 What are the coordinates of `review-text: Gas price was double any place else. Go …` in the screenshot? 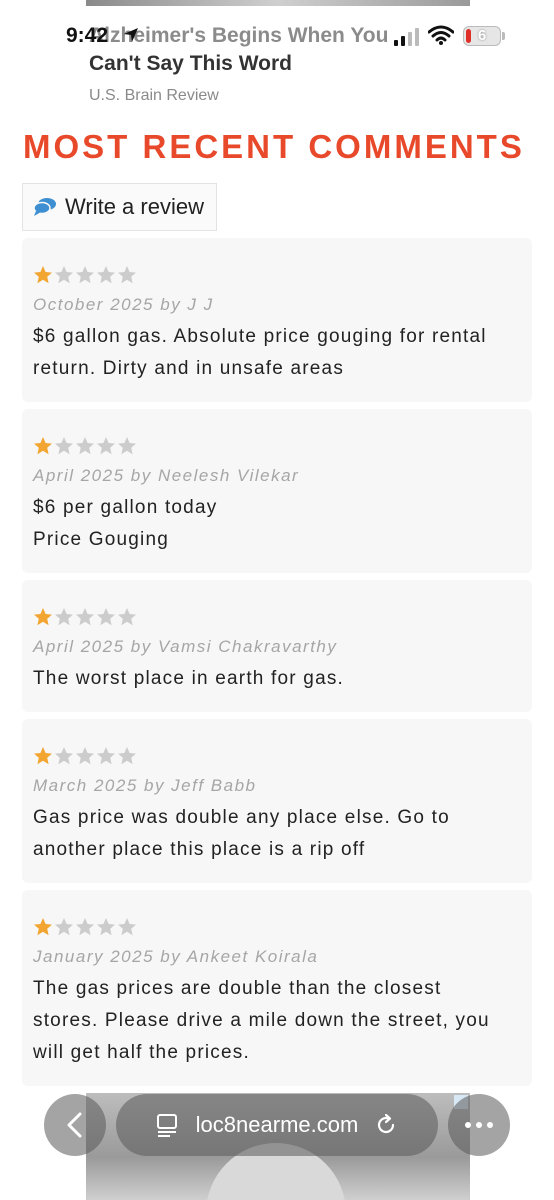 It's located at (241, 833).